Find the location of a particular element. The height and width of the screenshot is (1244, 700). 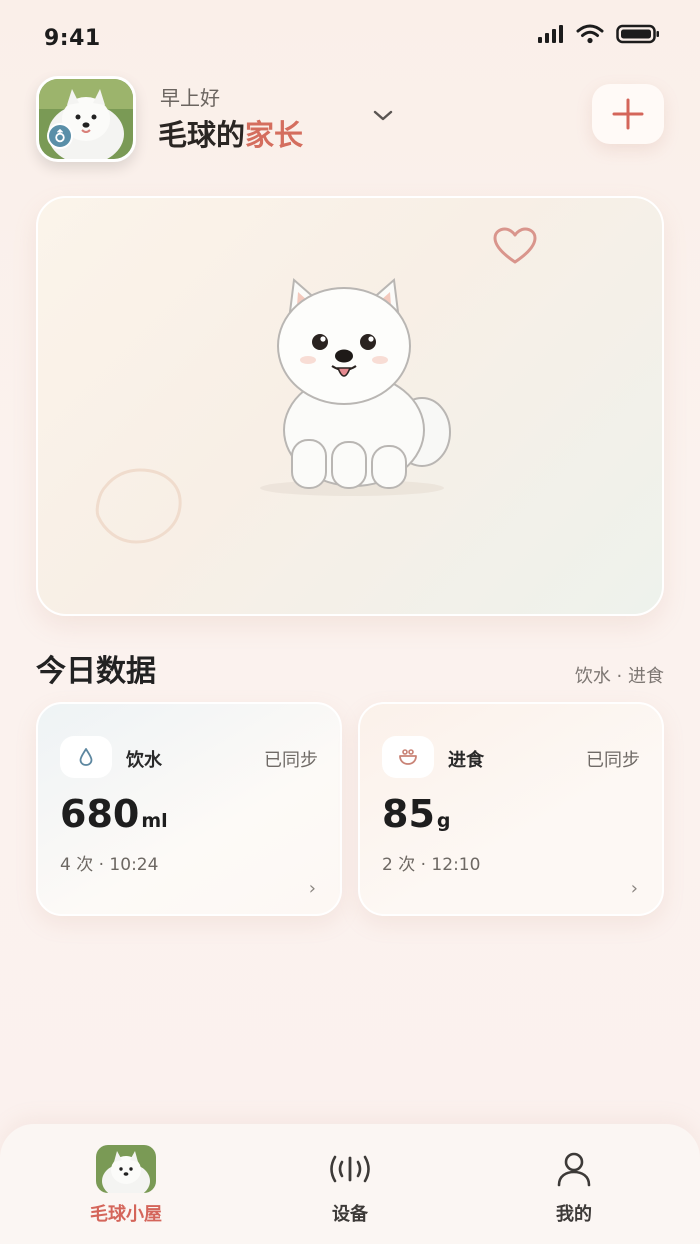

tab-pet-home: 毛球小屋 is located at coordinates (126, 1190).